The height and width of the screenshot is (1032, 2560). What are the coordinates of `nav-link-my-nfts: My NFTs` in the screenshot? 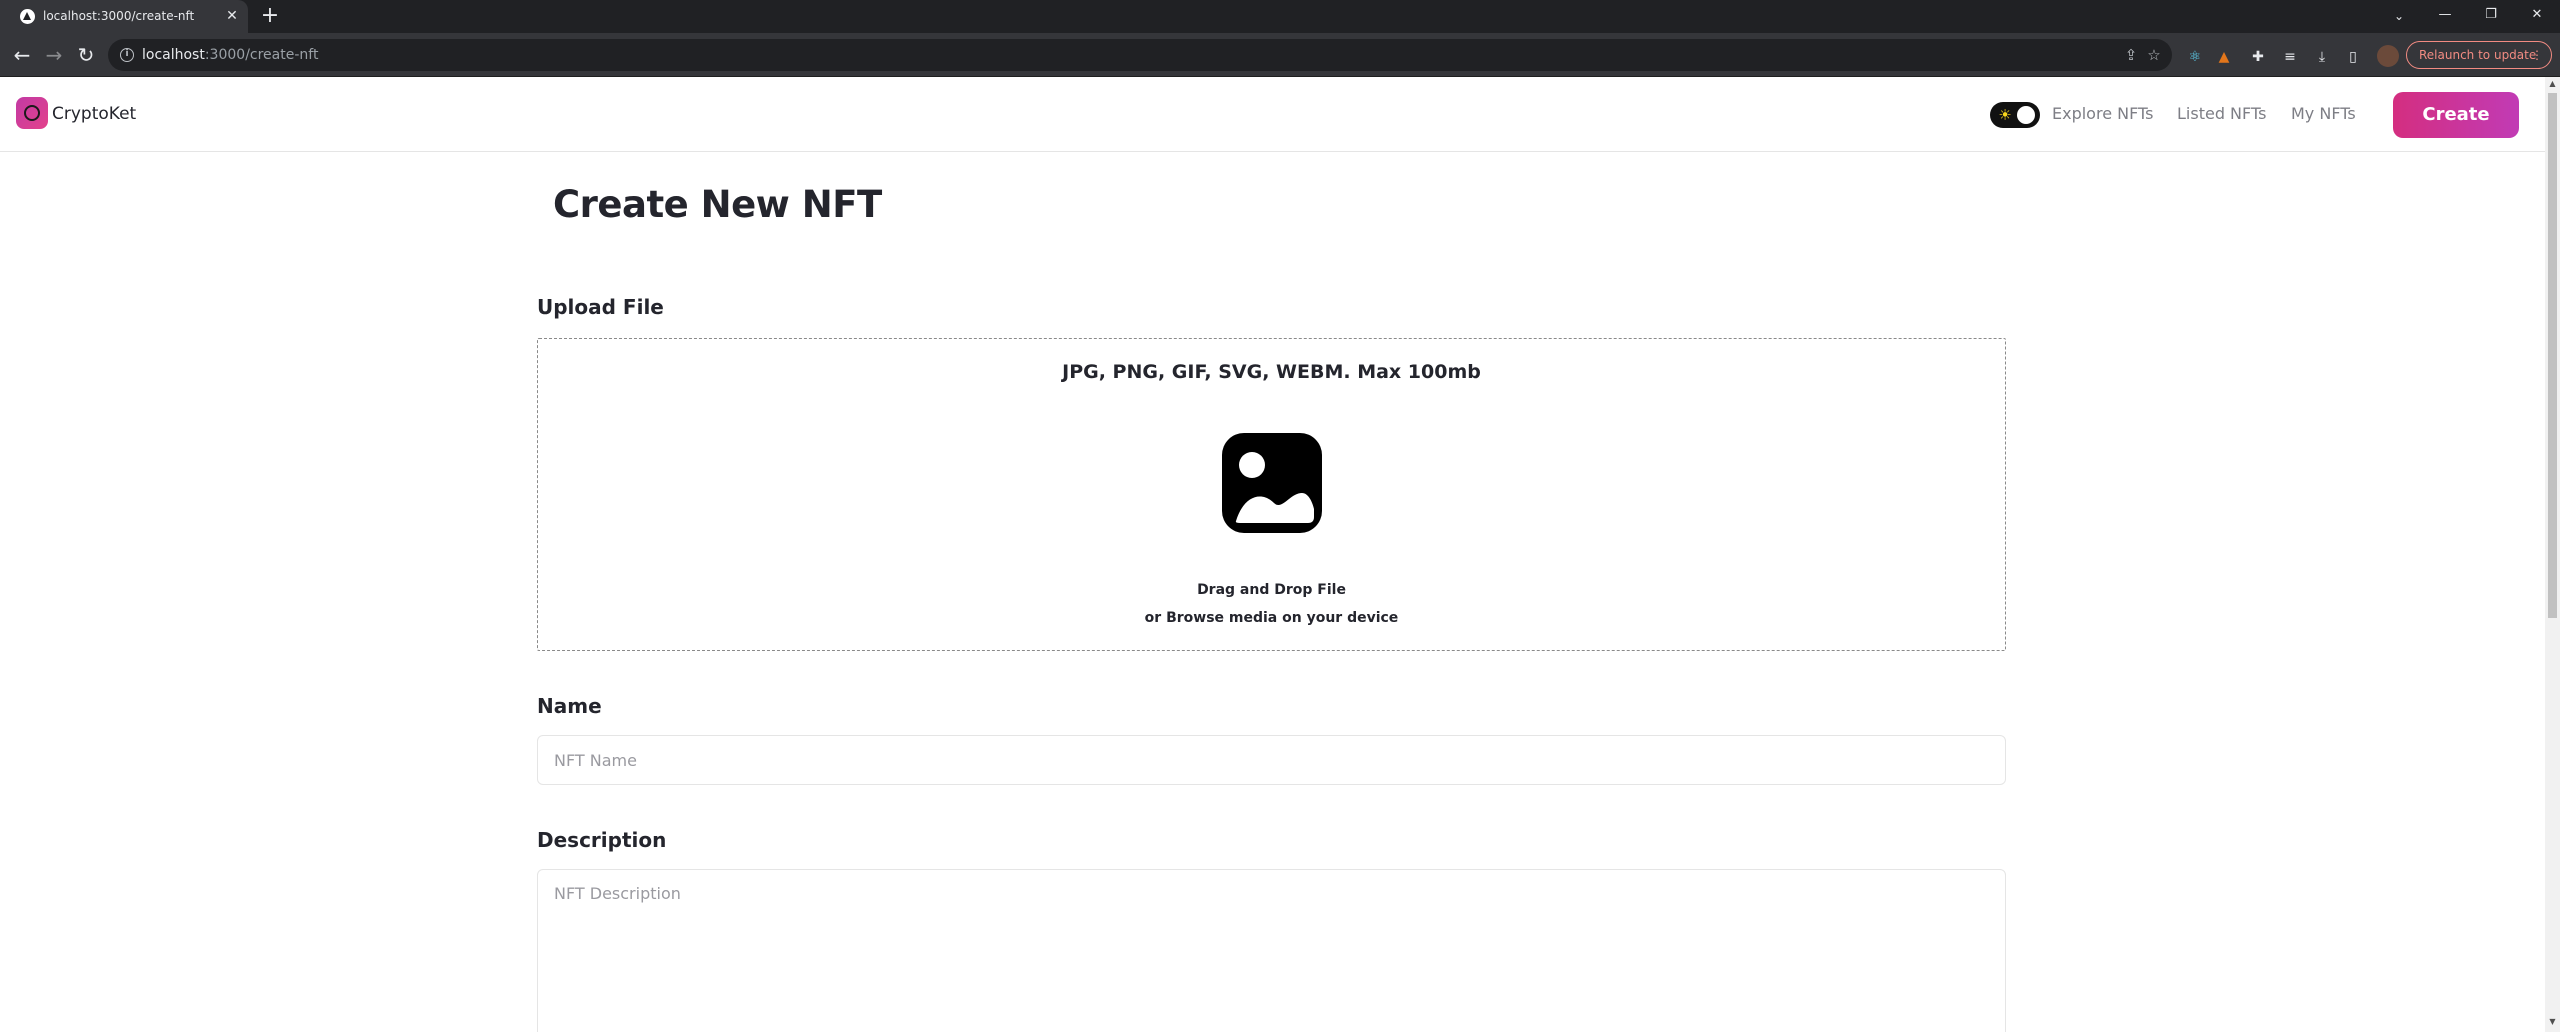 It's located at (2323, 113).